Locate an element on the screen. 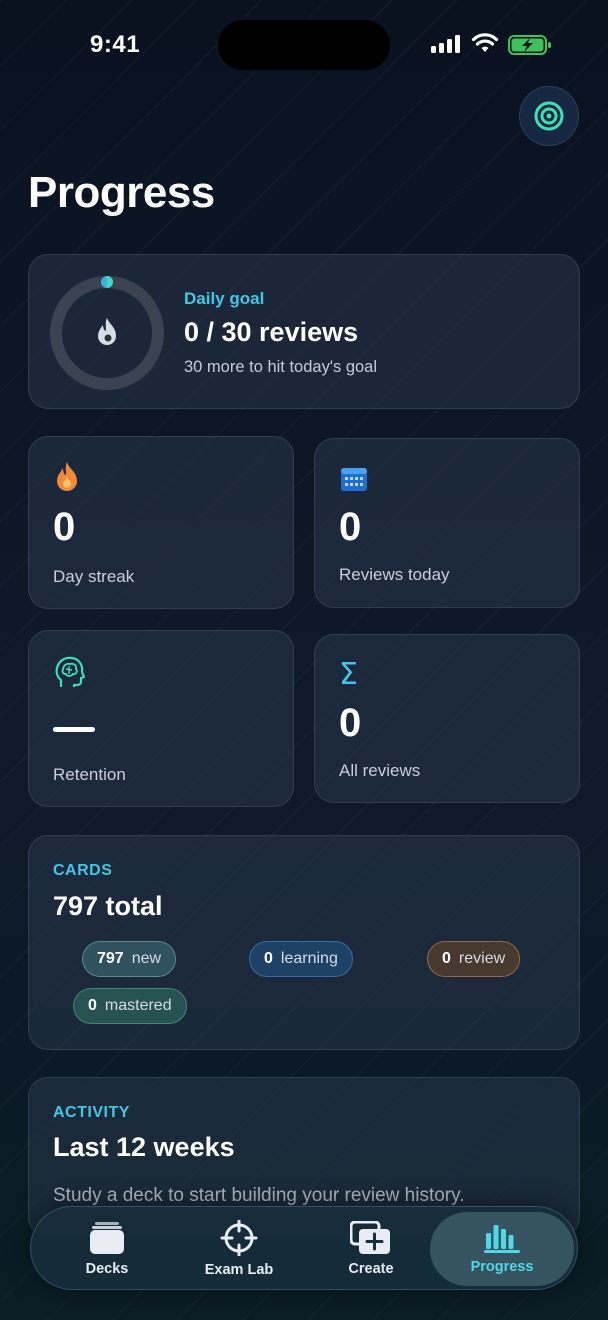  tab-label: Decks is located at coordinates (107, 1269).